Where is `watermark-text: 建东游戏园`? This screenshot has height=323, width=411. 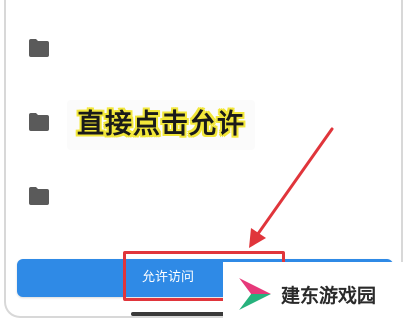
watermark-text: 建东游戏园 is located at coordinates (329, 296).